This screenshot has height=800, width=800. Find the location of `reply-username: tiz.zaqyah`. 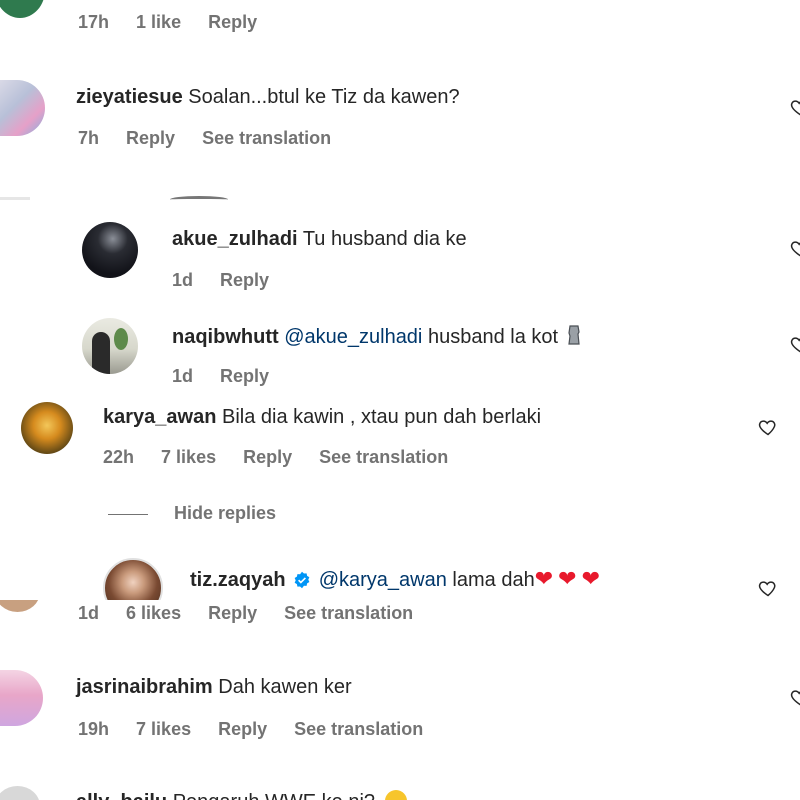

reply-username: tiz.zaqyah is located at coordinates (238, 580).